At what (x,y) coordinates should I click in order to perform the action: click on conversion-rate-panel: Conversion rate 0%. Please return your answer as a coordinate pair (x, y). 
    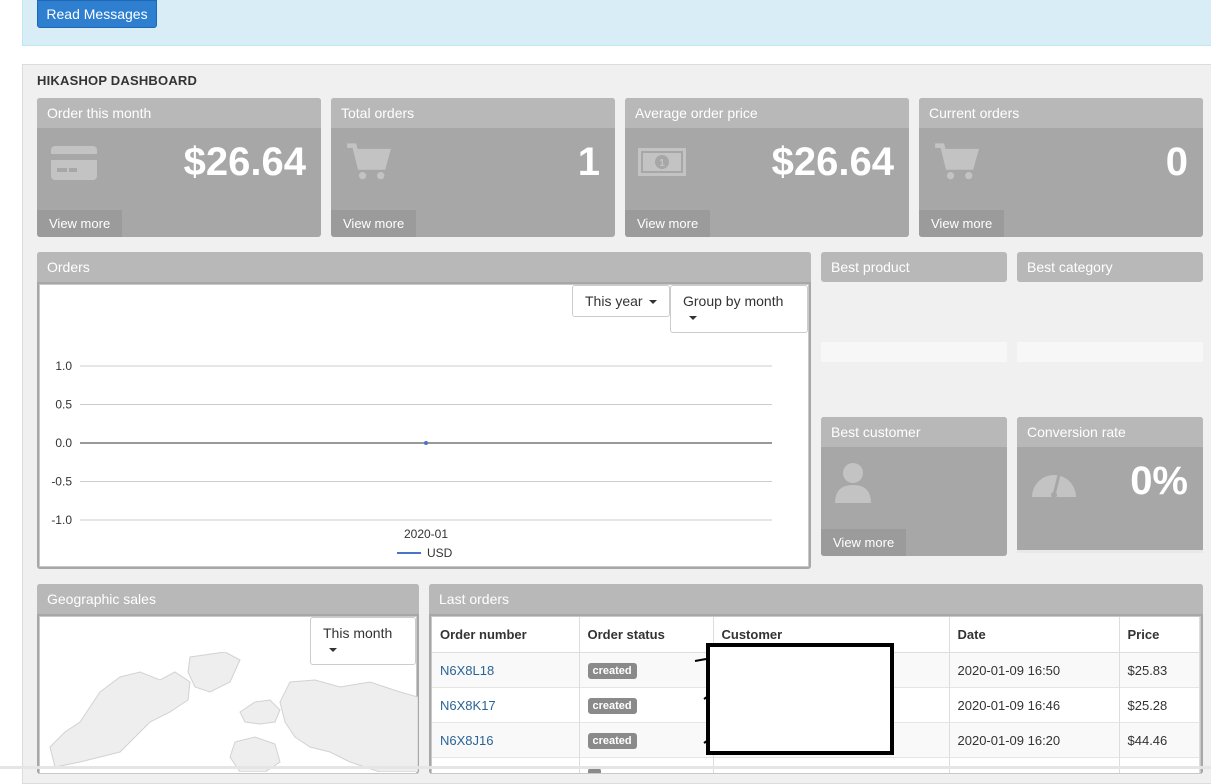
    Looking at the image, I should click on (1110, 485).